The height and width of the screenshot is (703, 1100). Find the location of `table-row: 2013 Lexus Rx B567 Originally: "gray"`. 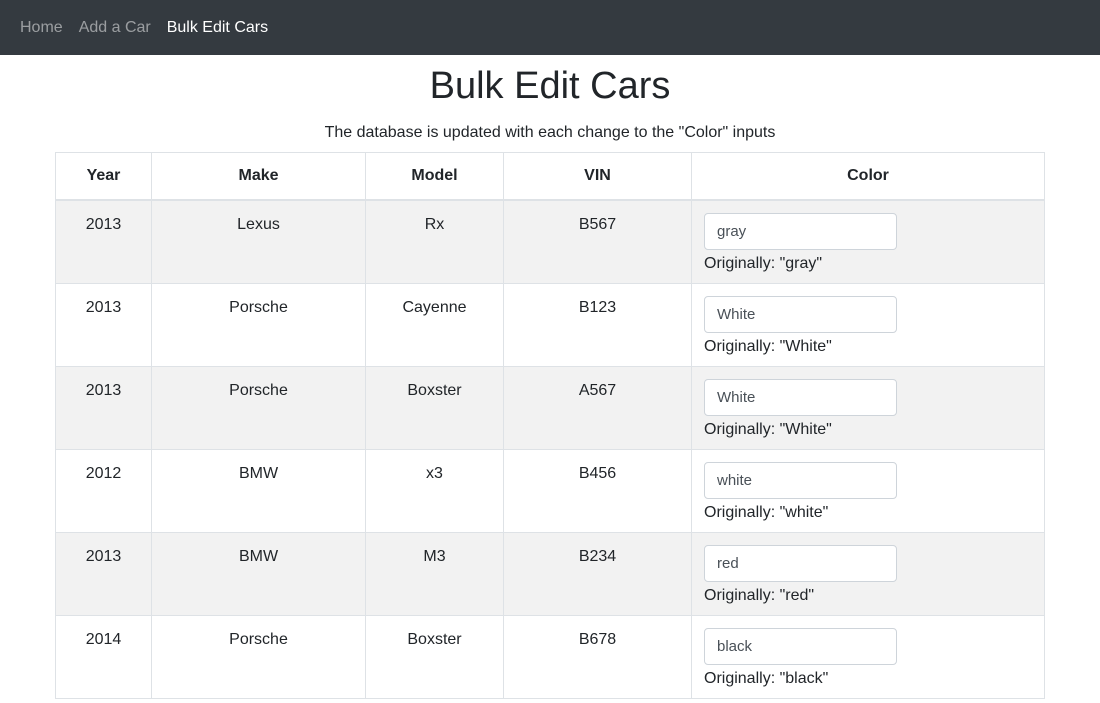

table-row: 2013 Lexus Rx B567 Originally: "gray" is located at coordinates (550, 241).